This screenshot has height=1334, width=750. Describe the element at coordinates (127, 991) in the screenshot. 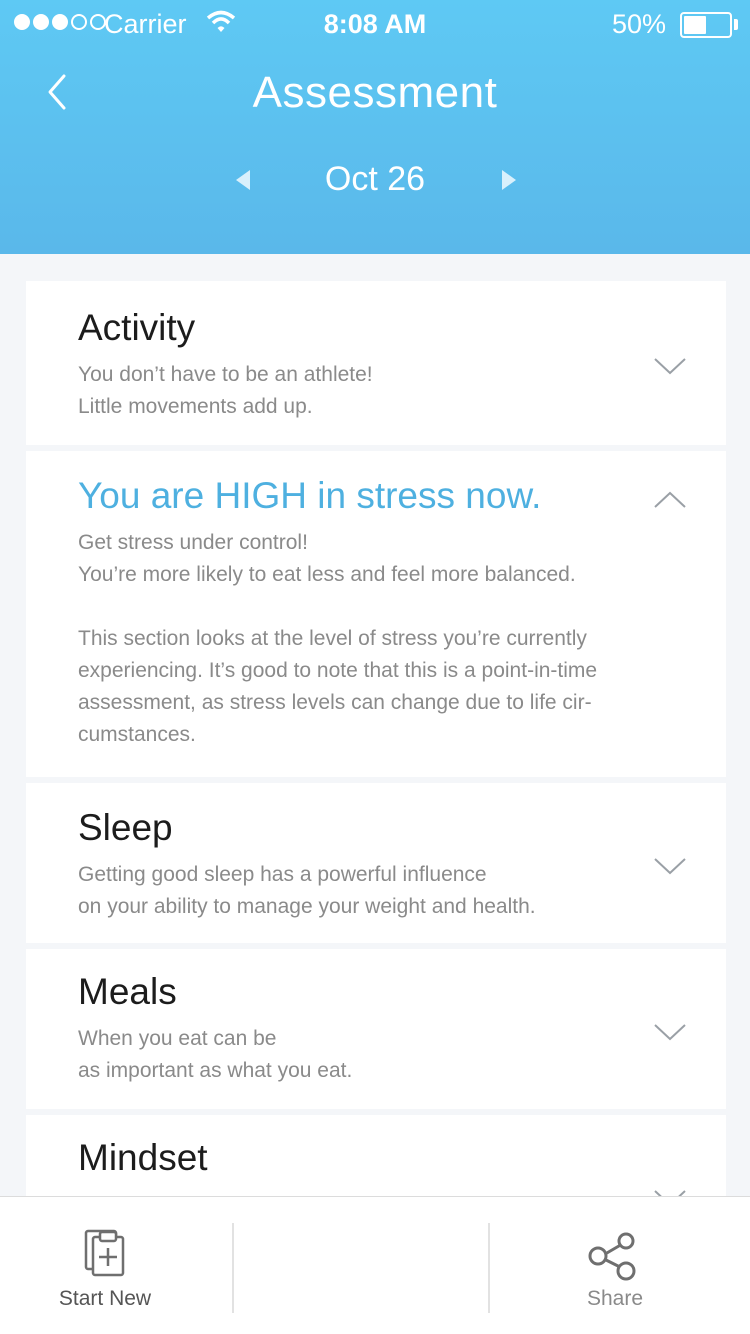

I see `section-title: Meals` at that location.